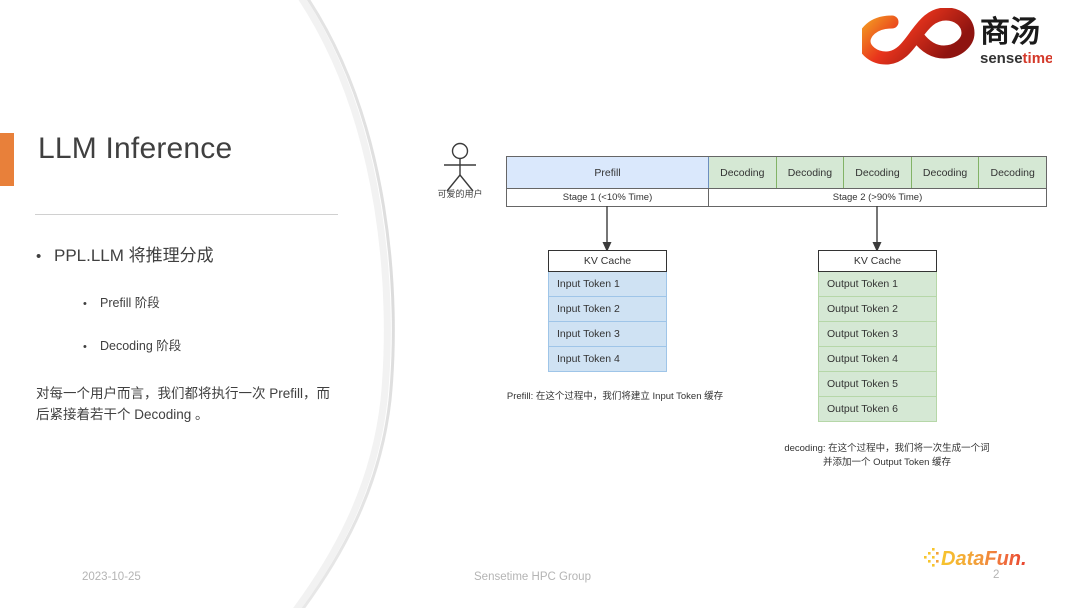 The width and height of the screenshot is (1080, 608). I want to click on kv-cache-row: Output Token 1, so click(877, 284).